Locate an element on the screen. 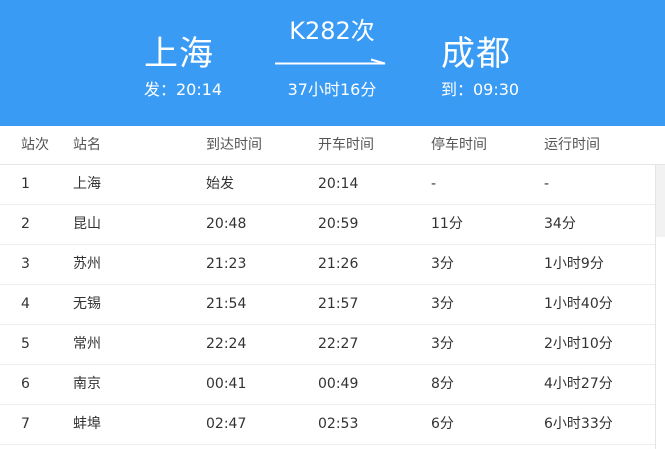 Image resolution: width=665 pixels, height=449 pixels. cell-station: 南京 is located at coordinates (87, 384).